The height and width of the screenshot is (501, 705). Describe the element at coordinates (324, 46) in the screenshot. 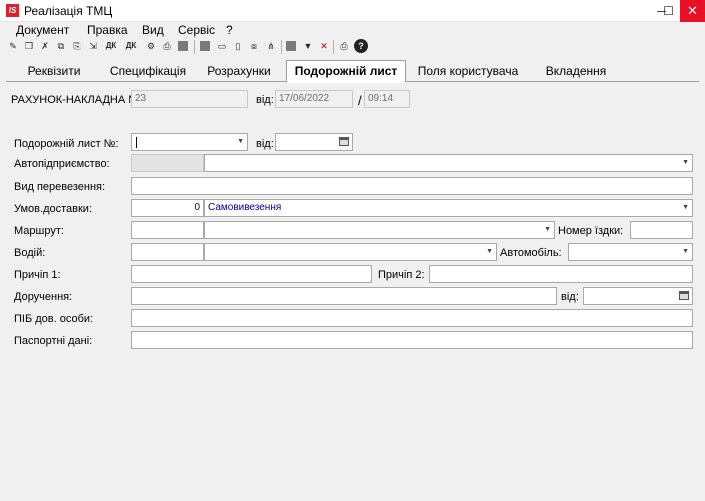

I see `clear-filter-icon: ✕` at that location.